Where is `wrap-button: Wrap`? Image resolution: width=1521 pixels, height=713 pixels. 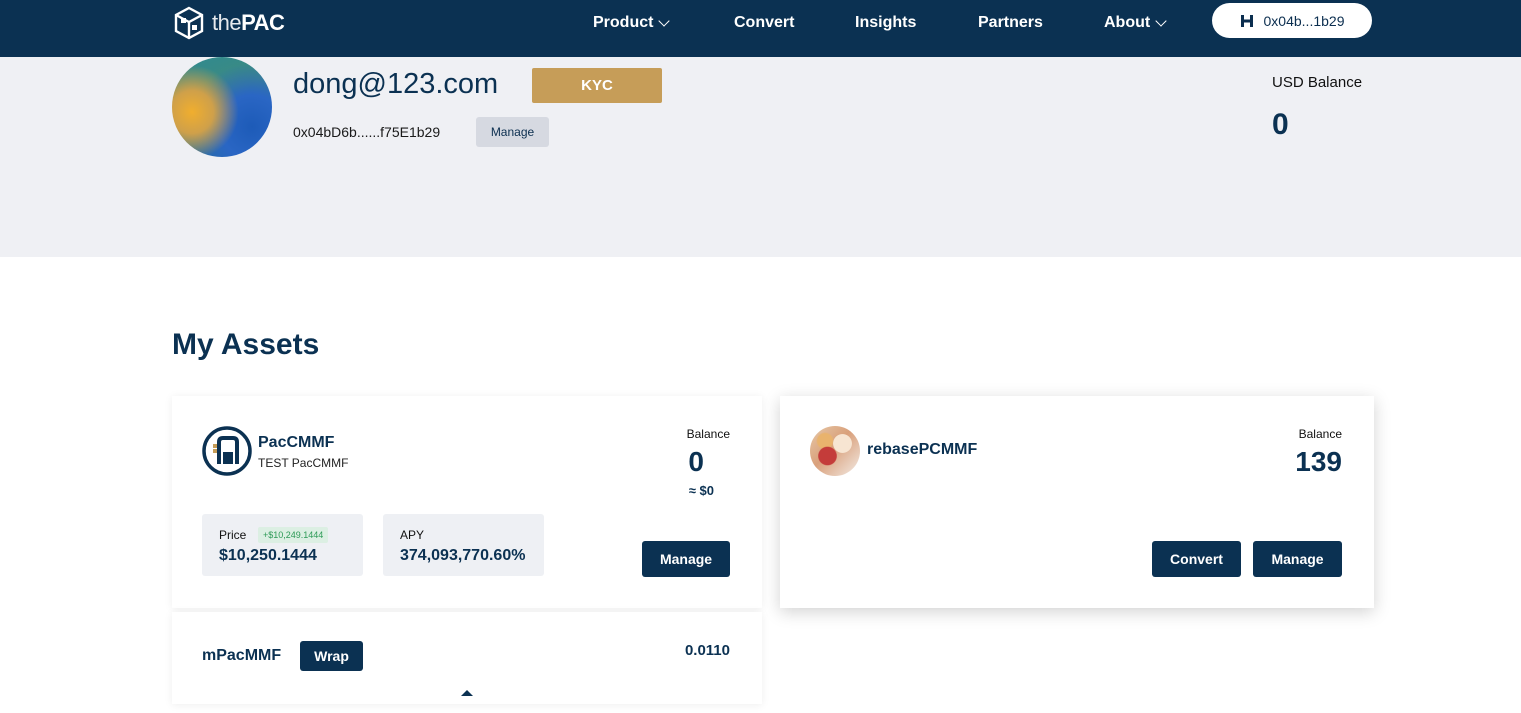
wrap-button: Wrap is located at coordinates (331, 656).